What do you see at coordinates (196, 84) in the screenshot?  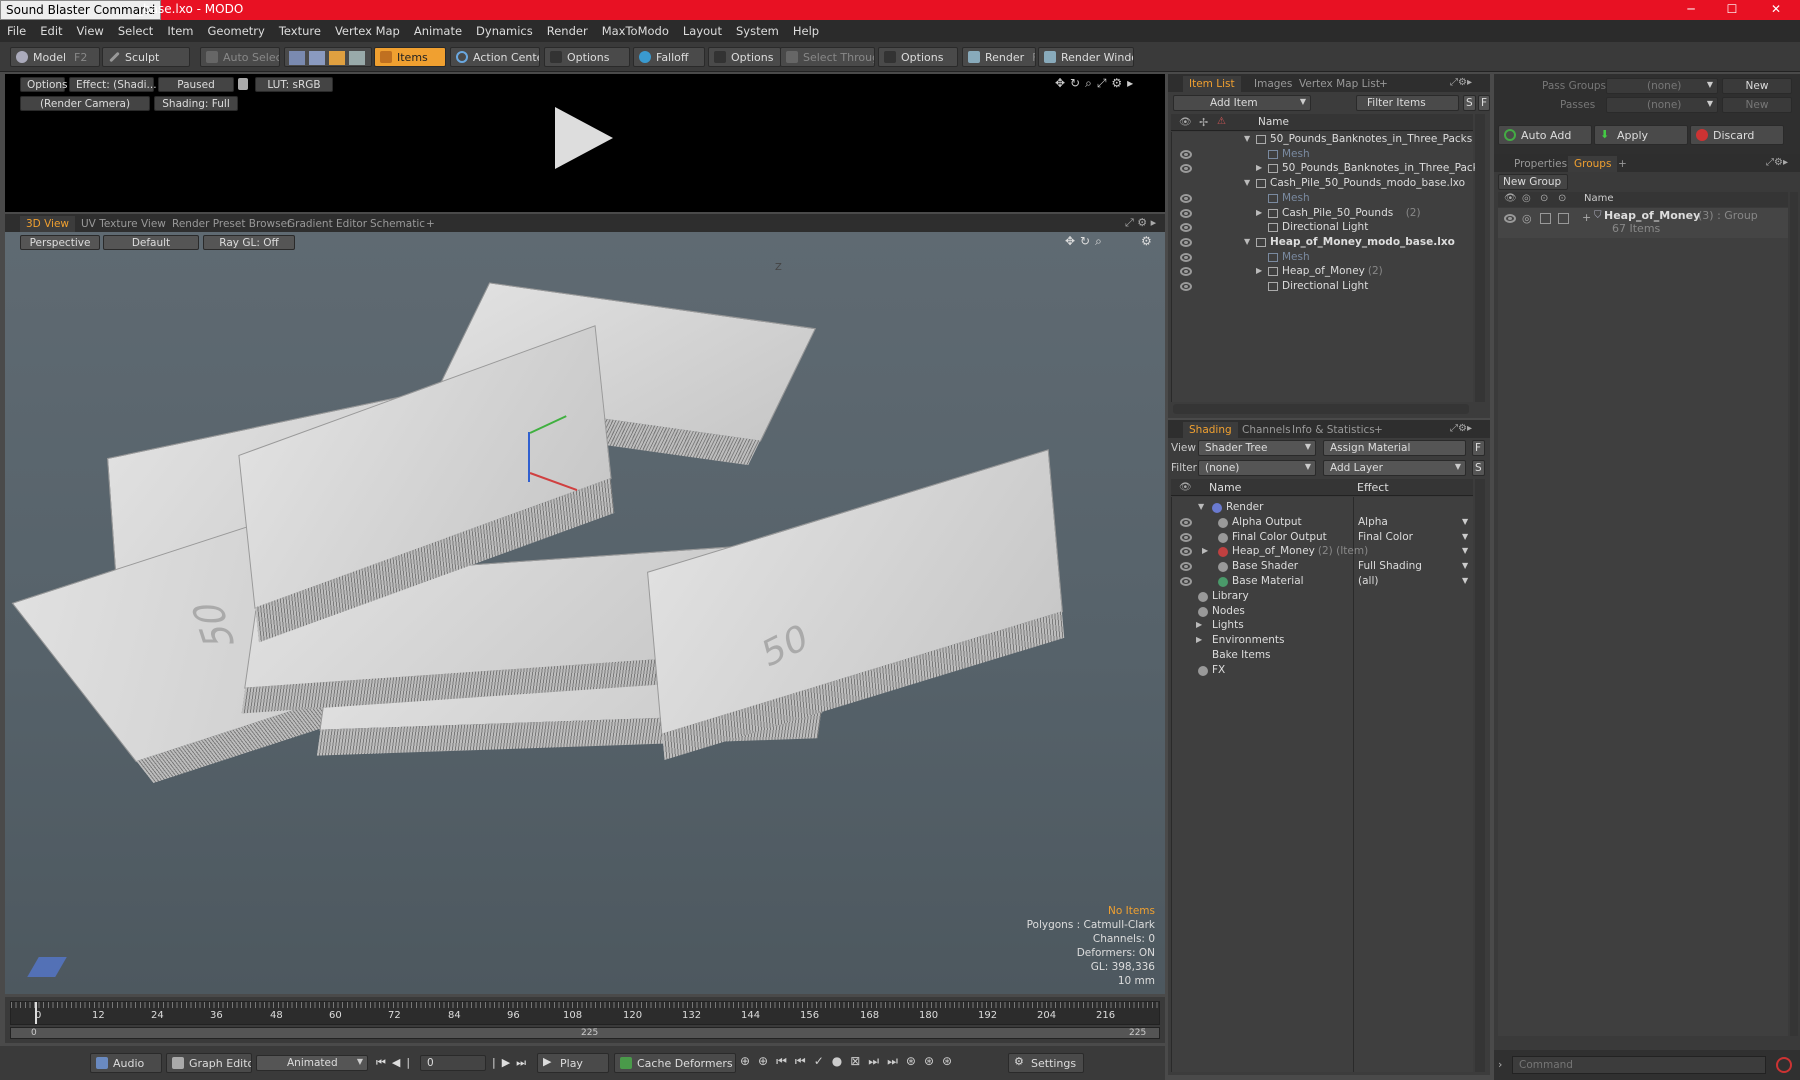 I see `preview-paused-button: Paused` at bounding box center [196, 84].